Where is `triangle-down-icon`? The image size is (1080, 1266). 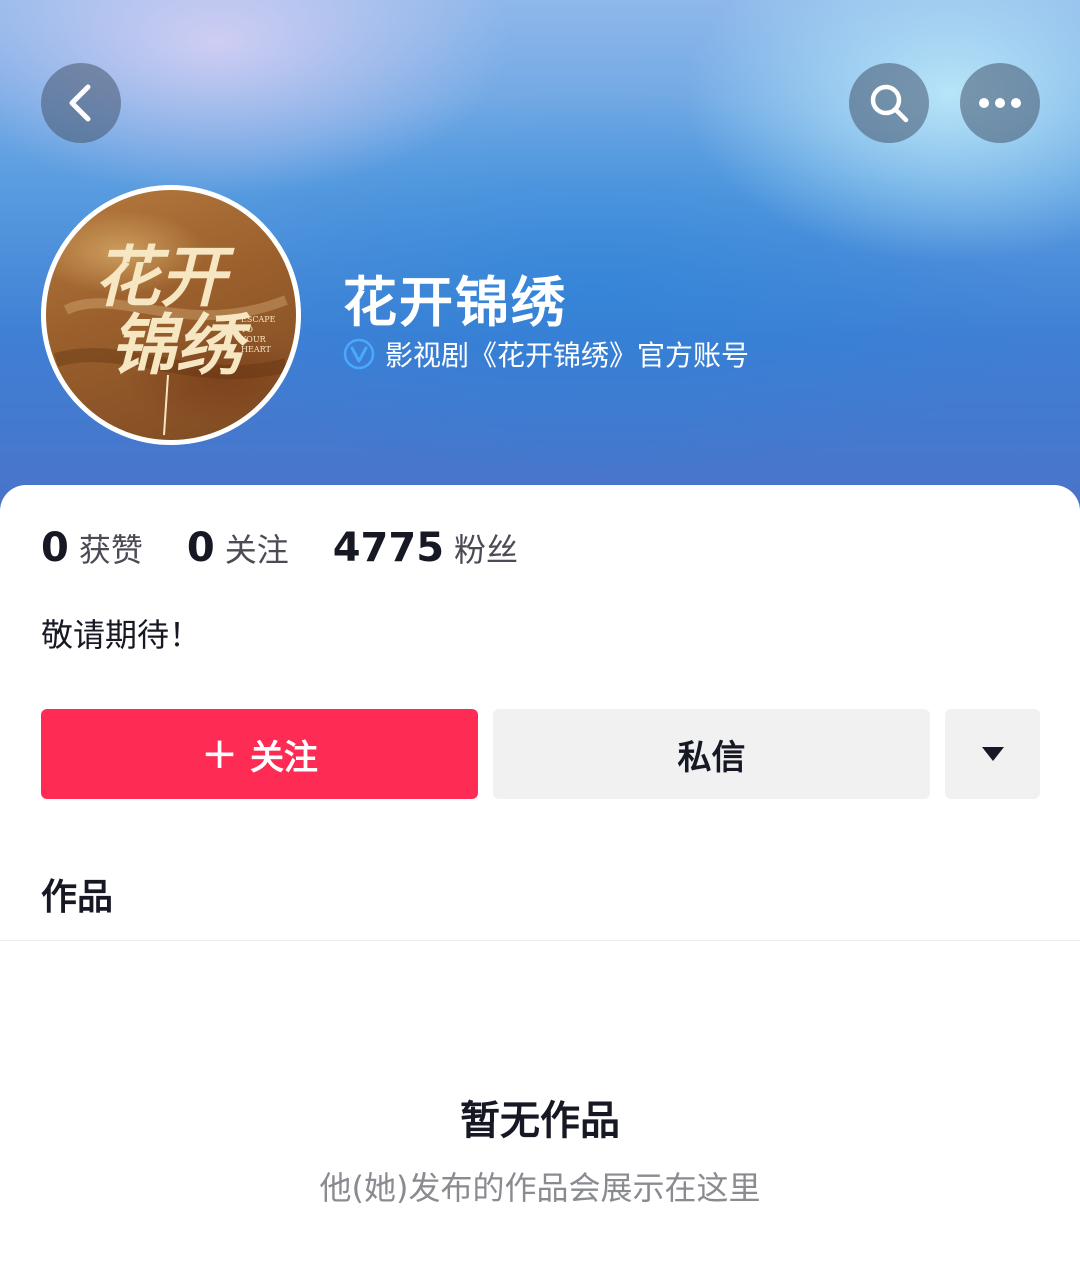 triangle-down-icon is located at coordinates (992, 754).